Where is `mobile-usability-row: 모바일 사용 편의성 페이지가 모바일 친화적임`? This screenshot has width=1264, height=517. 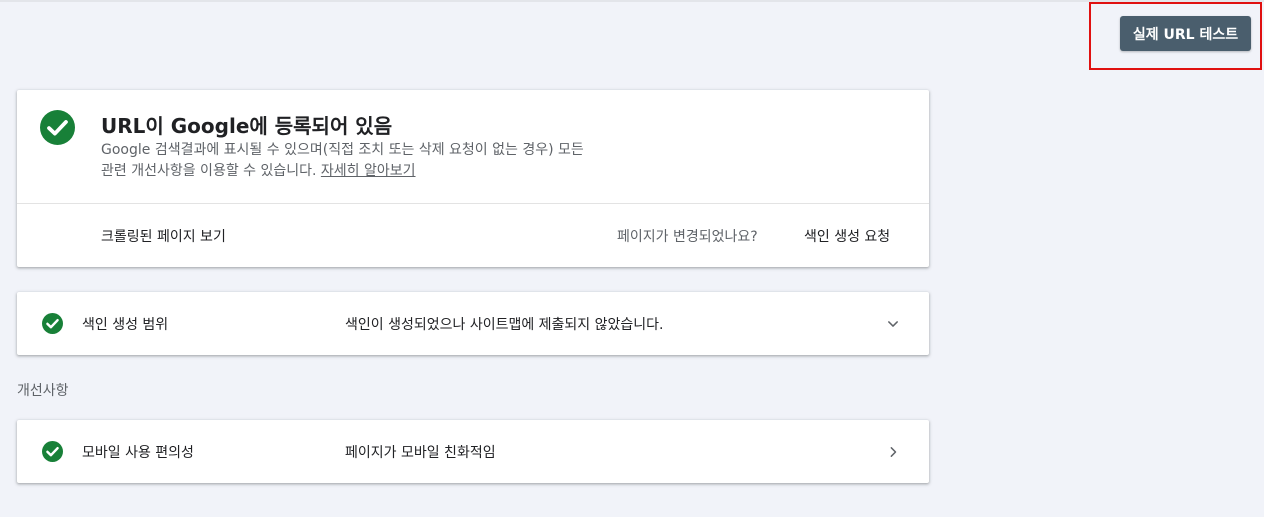
mobile-usability-row: 모바일 사용 편의성 페이지가 모바일 친화적임 is located at coordinates (473, 451).